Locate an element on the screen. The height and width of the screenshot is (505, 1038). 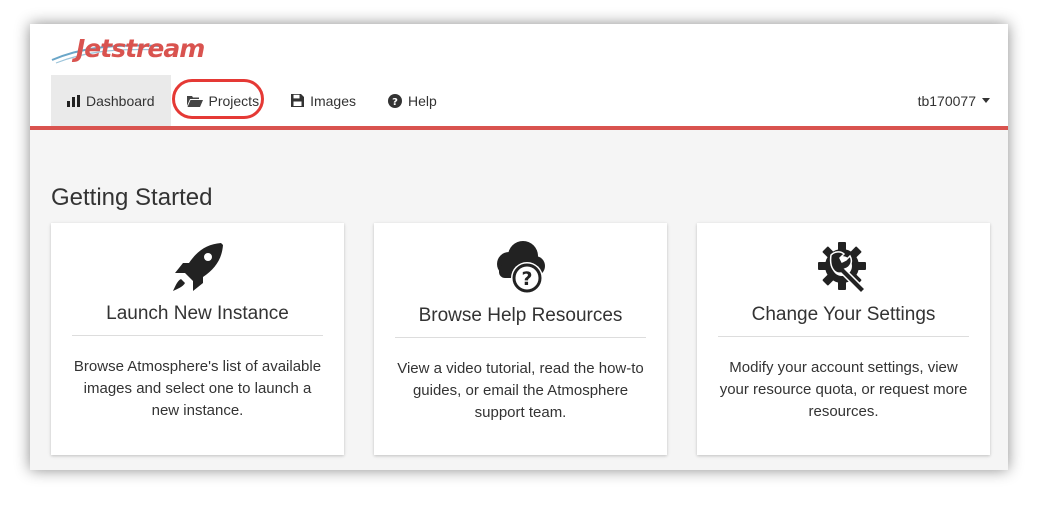
nav-item-help: ? Help is located at coordinates (412, 100).